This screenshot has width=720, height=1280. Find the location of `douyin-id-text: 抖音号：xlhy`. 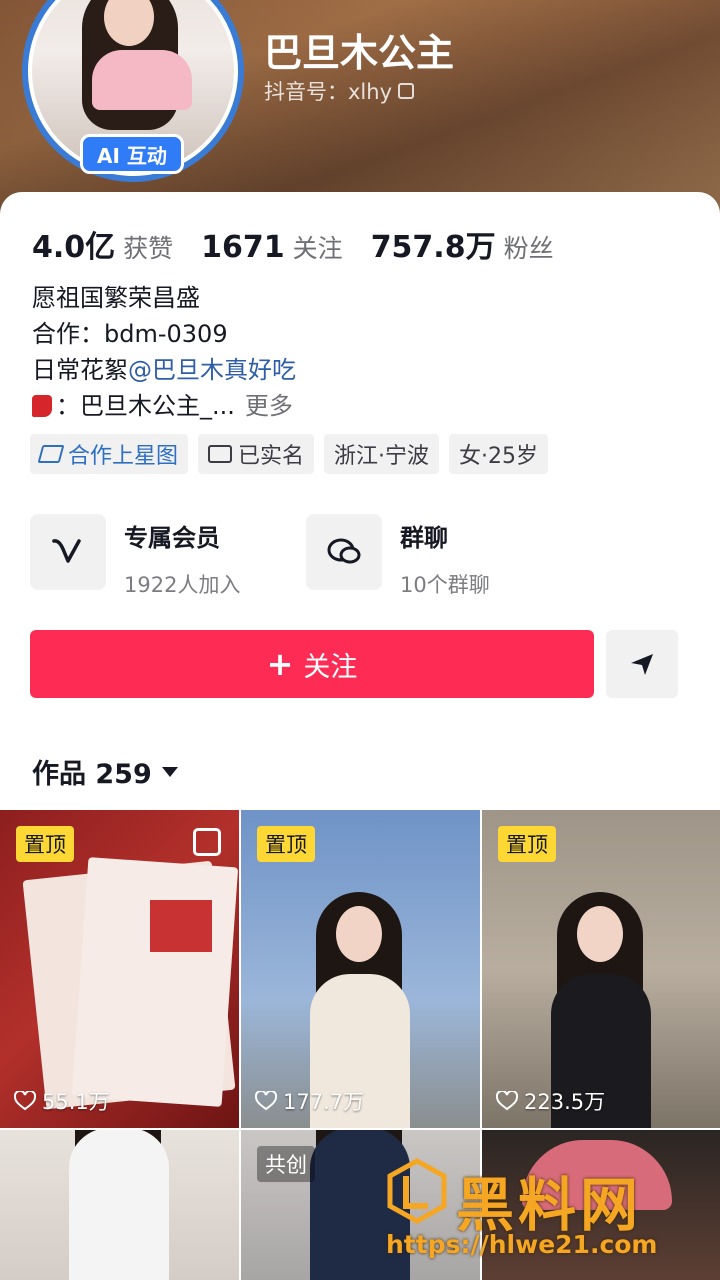

douyin-id-text: 抖音号：xlhy is located at coordinates (328, 92).